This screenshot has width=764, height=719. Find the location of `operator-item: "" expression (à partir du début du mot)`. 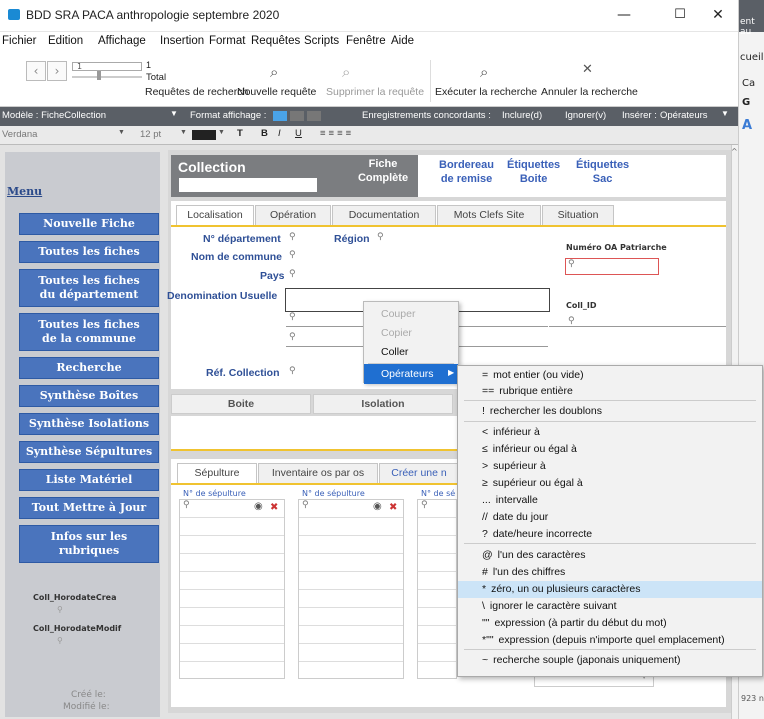

operator-item: "" expression (à partir du début du mot) is located at coordinates (610, 623).